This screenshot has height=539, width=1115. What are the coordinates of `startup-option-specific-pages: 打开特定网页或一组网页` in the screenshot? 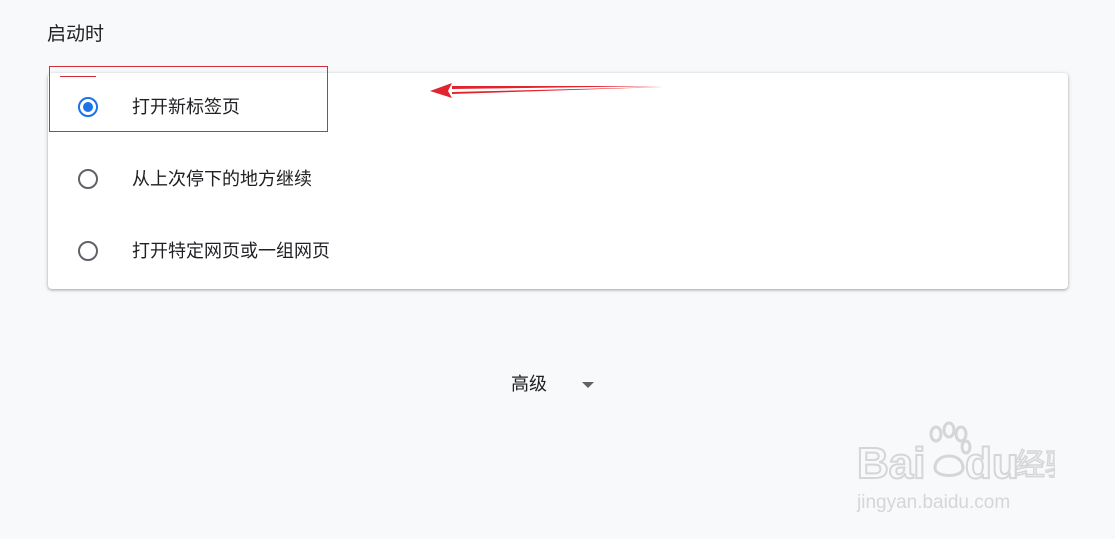 It's located at (558, 253).